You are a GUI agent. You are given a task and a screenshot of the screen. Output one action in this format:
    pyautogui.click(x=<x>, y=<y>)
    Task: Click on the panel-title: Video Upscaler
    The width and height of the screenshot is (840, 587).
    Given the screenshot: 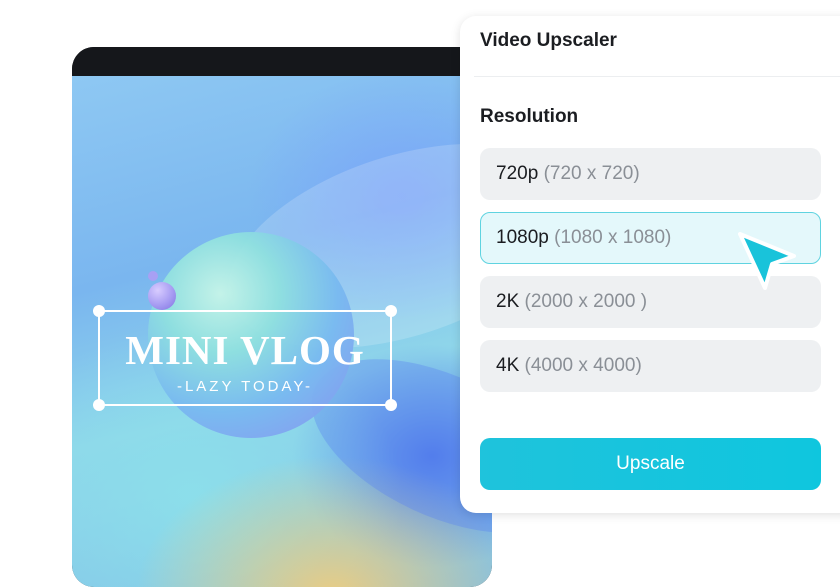 What is the action you would take?
    pyautogui.click(x=548, y=40)
    